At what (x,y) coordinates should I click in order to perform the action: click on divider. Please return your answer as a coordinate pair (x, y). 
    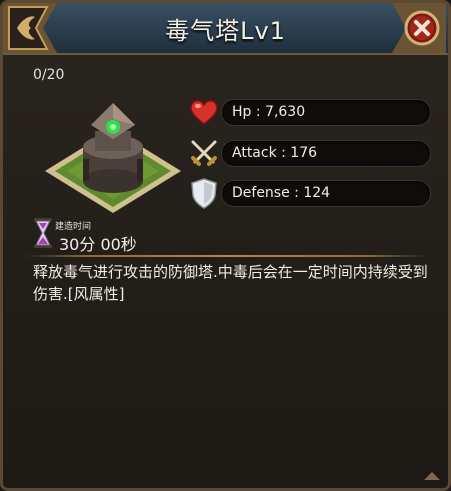
    Looking at the image, I should click on (227, 256).